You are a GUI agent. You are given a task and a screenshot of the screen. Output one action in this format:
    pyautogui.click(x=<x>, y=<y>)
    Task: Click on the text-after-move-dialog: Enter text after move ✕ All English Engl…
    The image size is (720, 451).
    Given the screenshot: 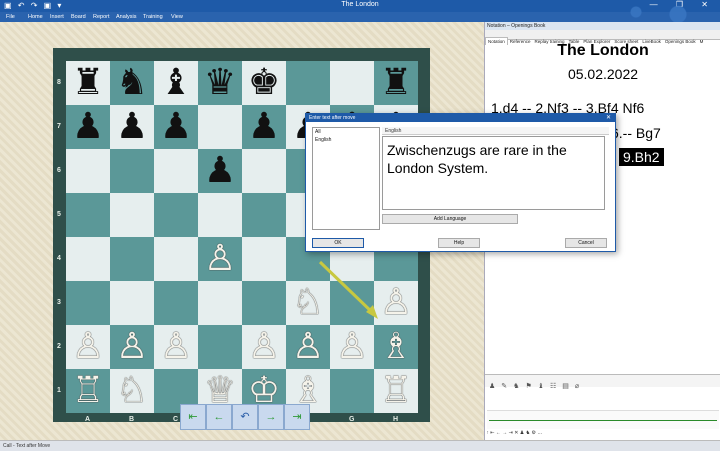 What is the action you would take?
    pyautogui.click(x=460, y=182)
    